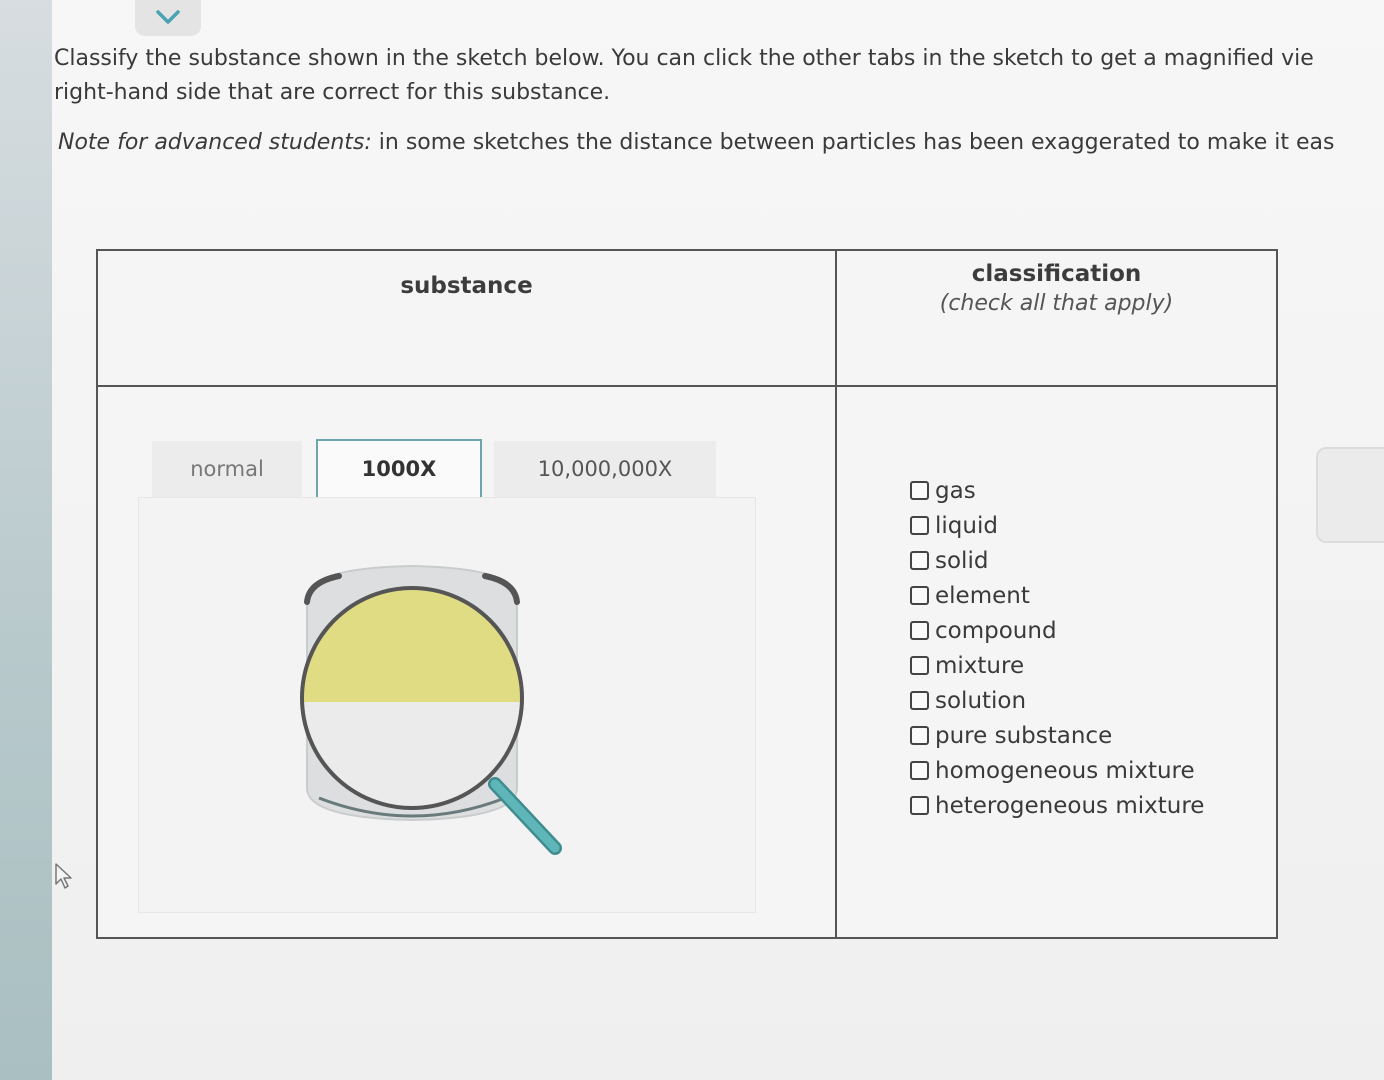 The height and width of the screenshot is (1080, 1384). What do you see at coordinates (63, 876) in the screenshot?
I see `mouse-cursor-icon` at bounding box center [63, 876].